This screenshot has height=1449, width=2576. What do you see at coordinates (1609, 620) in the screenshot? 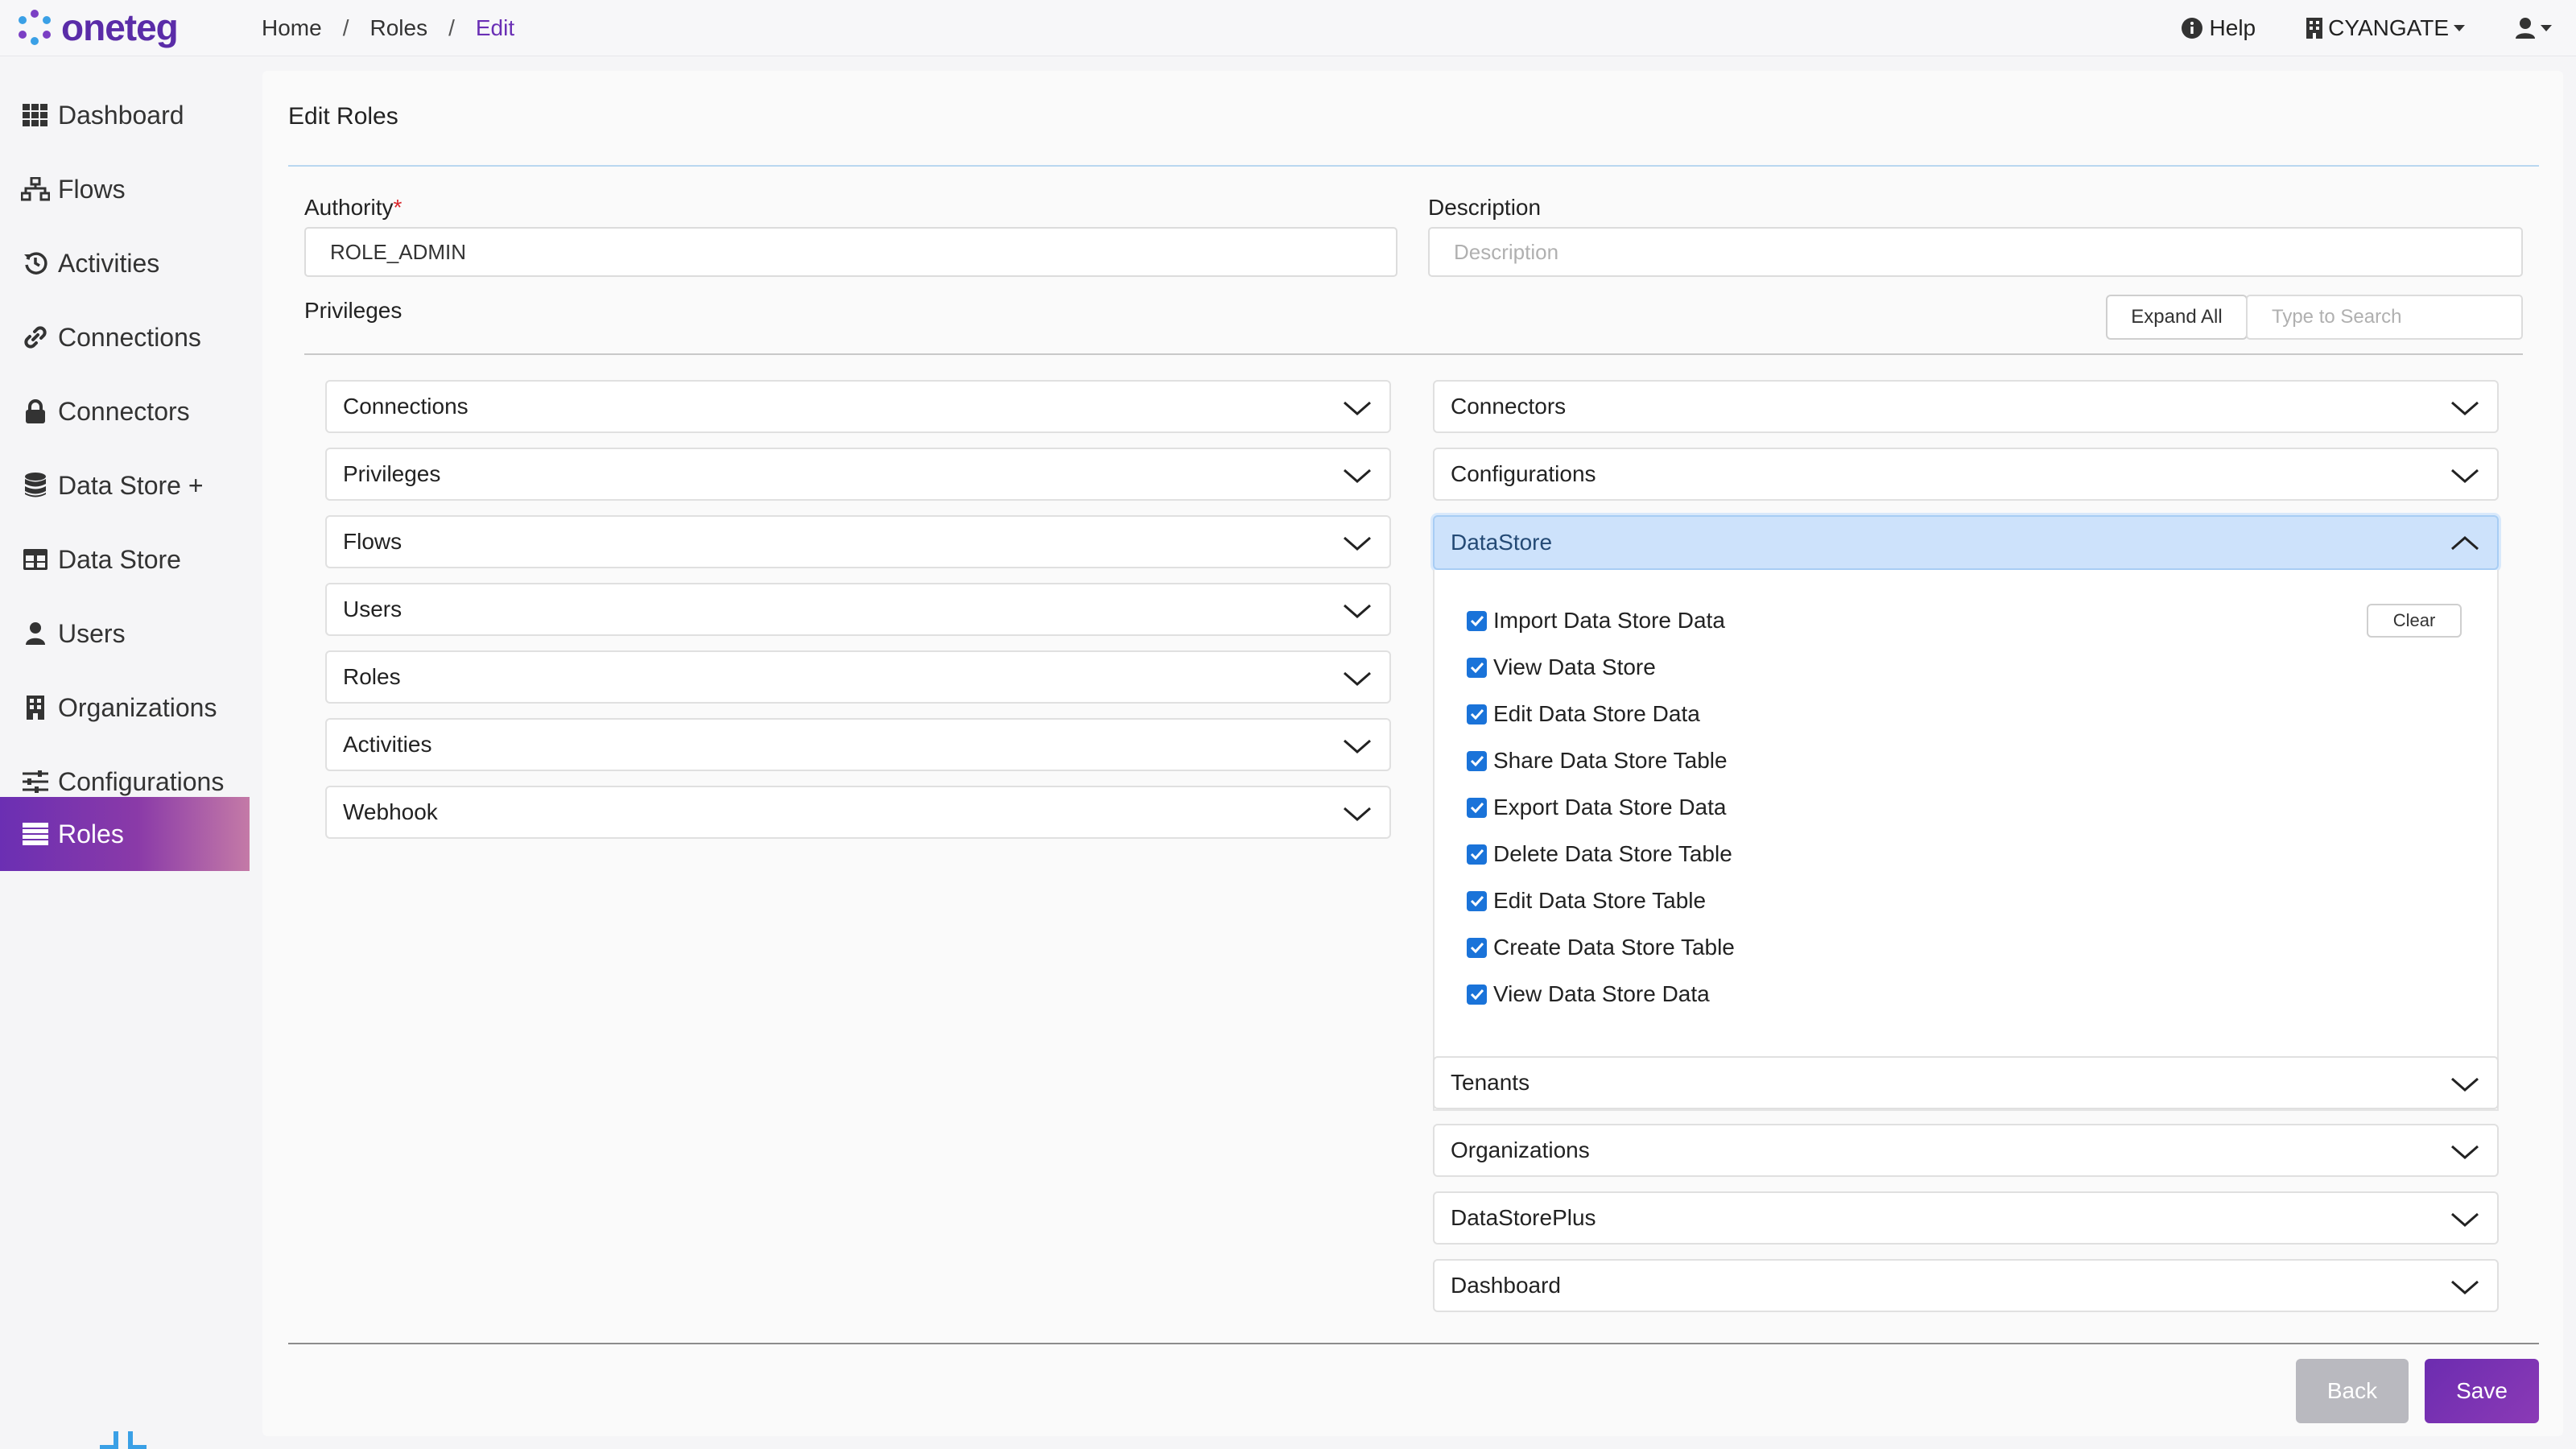
I see `privilege-label: Import Data Store Data` at bounding box center [1609, 620].